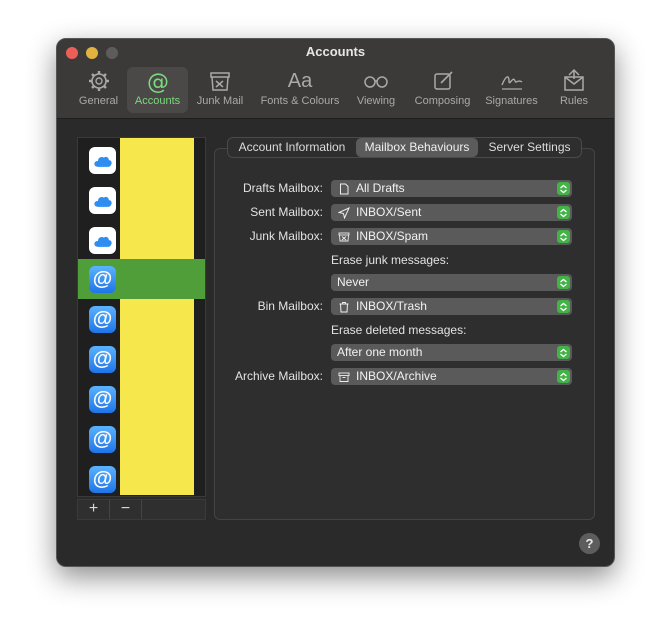 Image resolution: width=671 pixels, height=642 pixels. Describe the element at coordinates (389, 212) in the screenshot. I see `sent-mailbox-value: INBOX/Sent` at that location.